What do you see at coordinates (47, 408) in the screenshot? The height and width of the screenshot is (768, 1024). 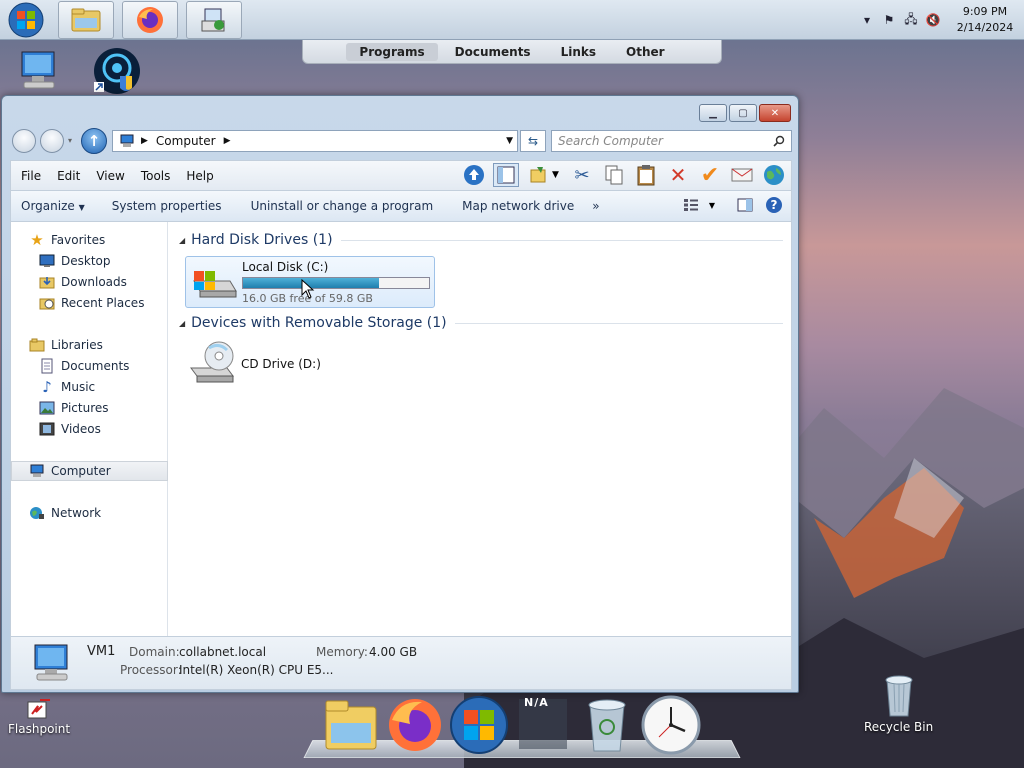 I see `pictures-icon` at bounding box center [47, 408].